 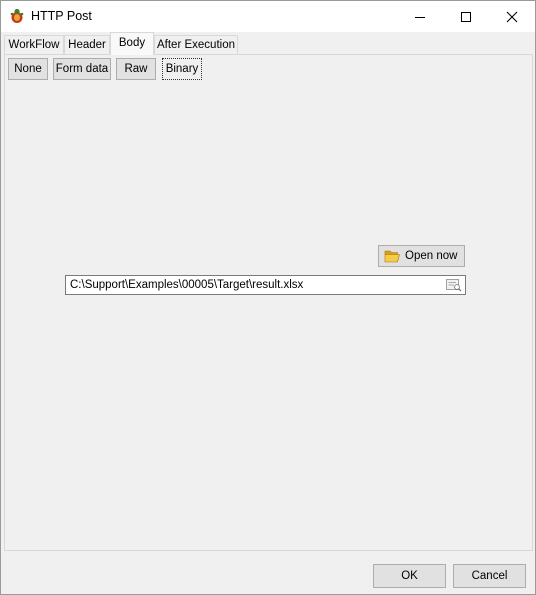 What do you see at coordinates (182, 69) in the screenshot?
I see `mode-binary-button: Binary` at bounding box center [182, 69].